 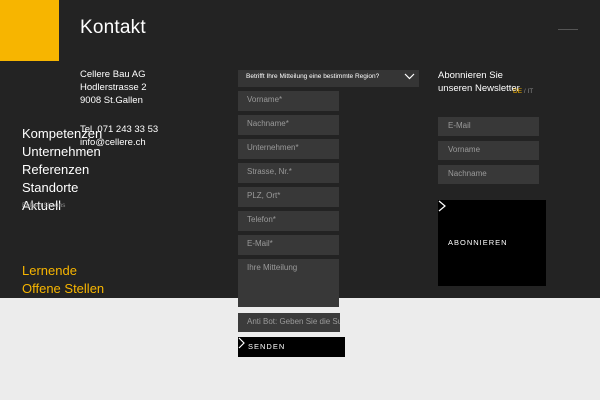 What do you see at coordinates (478, 242) in the screenshot?
I see `subscribe-button-label: ABONNIEREN` at bounding box center [478, 242].